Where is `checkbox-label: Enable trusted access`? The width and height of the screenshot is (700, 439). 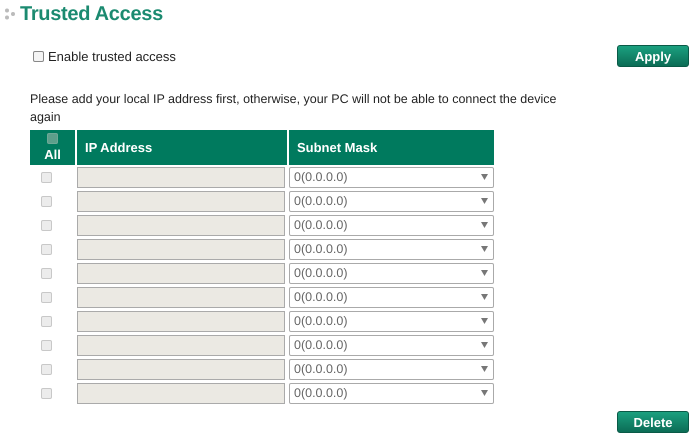 checkbox-label: Enable trusted access is located at coordinates (112, 56).